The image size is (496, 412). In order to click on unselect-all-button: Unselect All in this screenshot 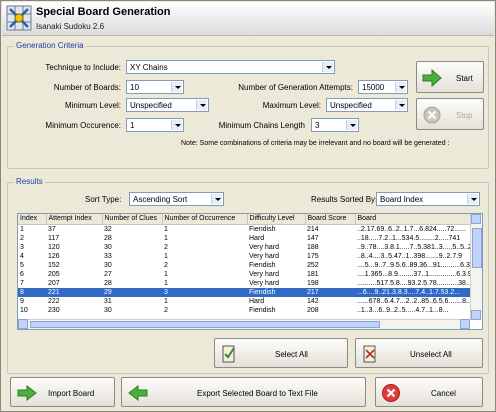, I will do `click(419, 353)`.